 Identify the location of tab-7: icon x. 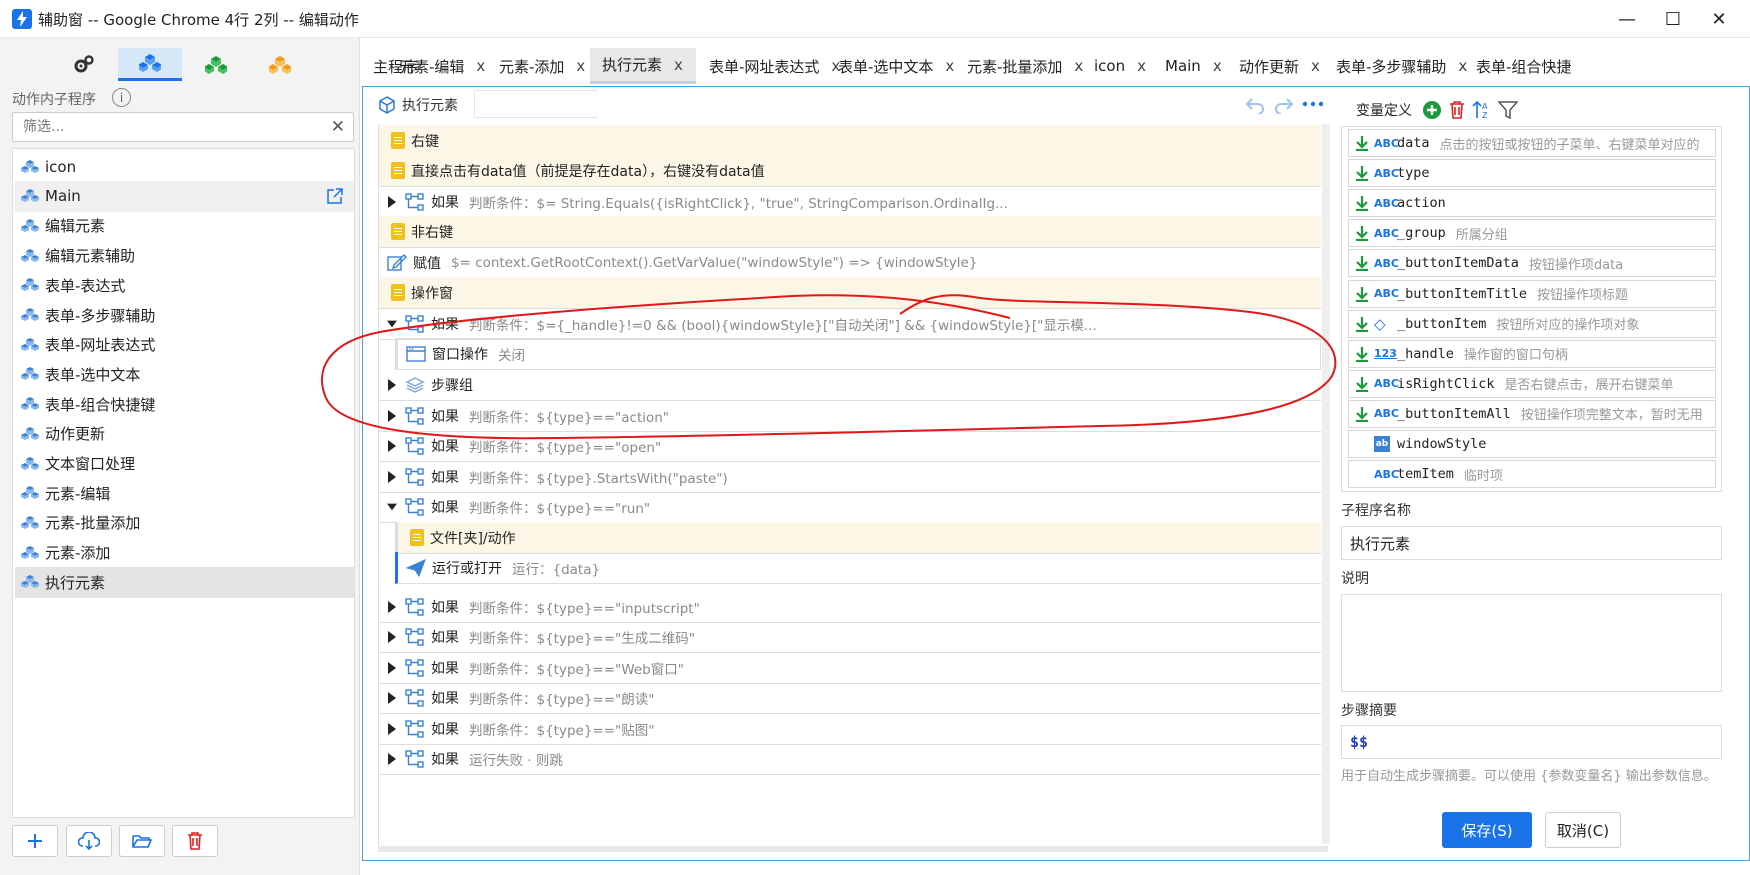
(1116, 66).